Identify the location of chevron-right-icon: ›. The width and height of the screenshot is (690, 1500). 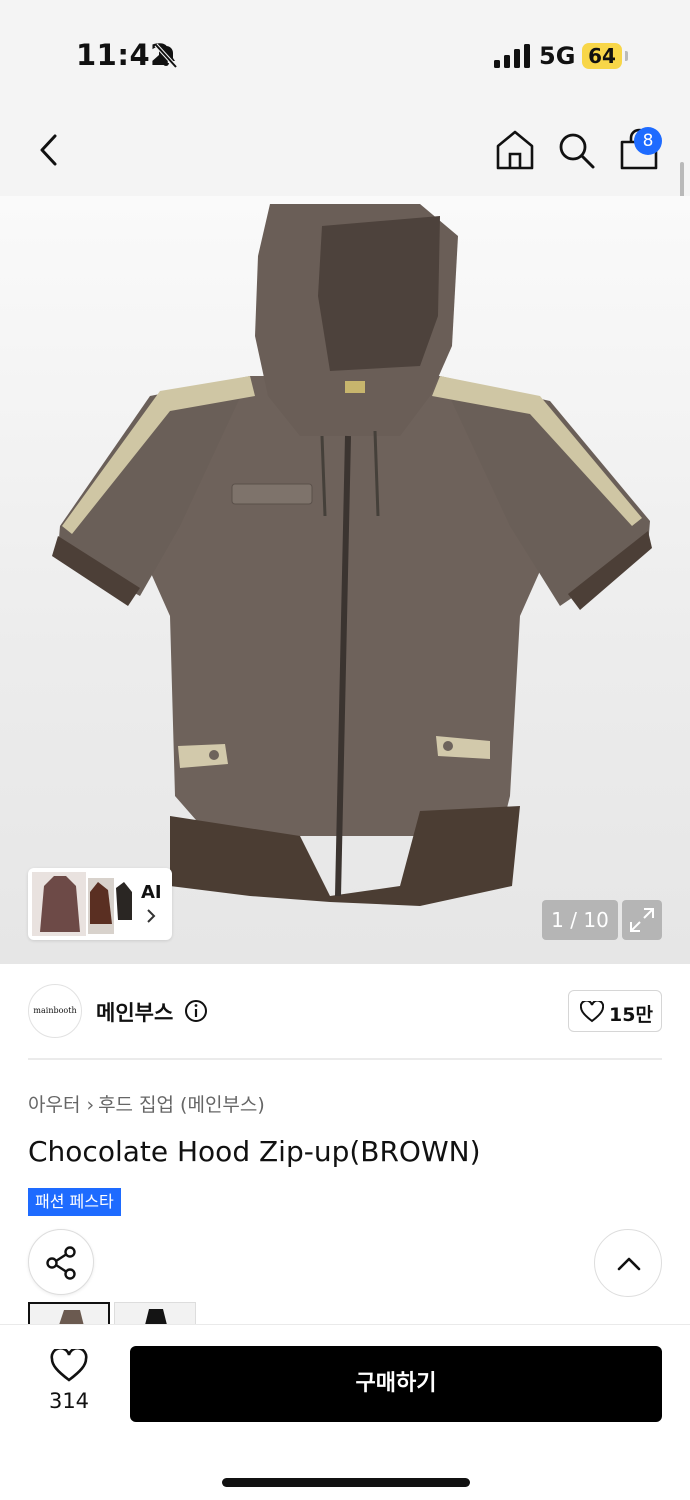
(90, 1105).